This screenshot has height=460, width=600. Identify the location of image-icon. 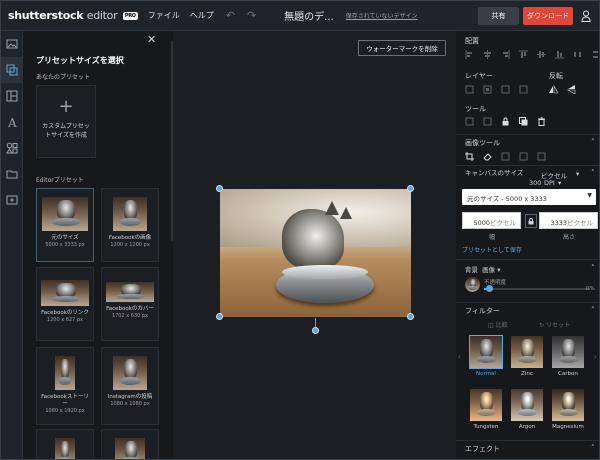
(12, 44).